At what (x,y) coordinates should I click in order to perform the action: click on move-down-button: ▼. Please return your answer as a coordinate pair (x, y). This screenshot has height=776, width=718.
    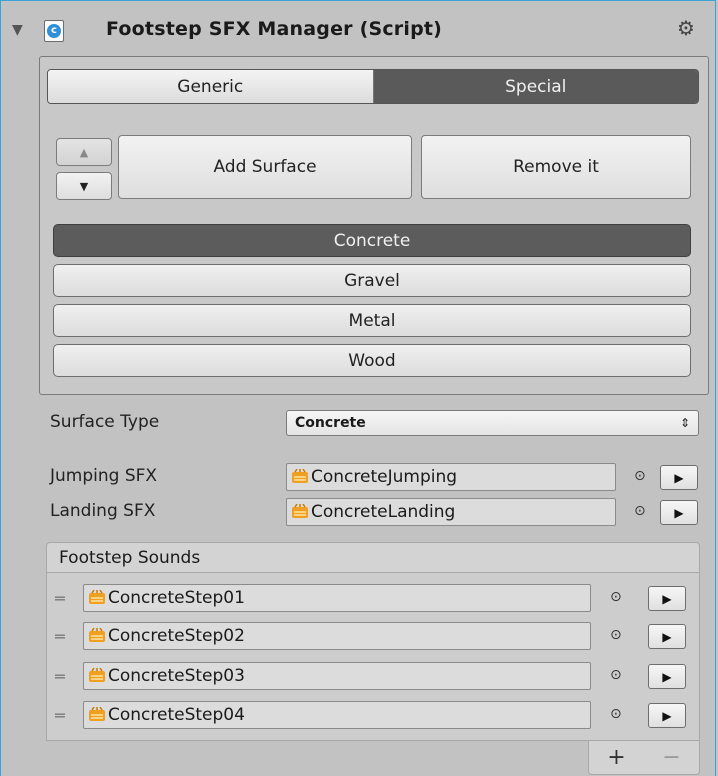
    Looking at the image, I should click on (84, 186).